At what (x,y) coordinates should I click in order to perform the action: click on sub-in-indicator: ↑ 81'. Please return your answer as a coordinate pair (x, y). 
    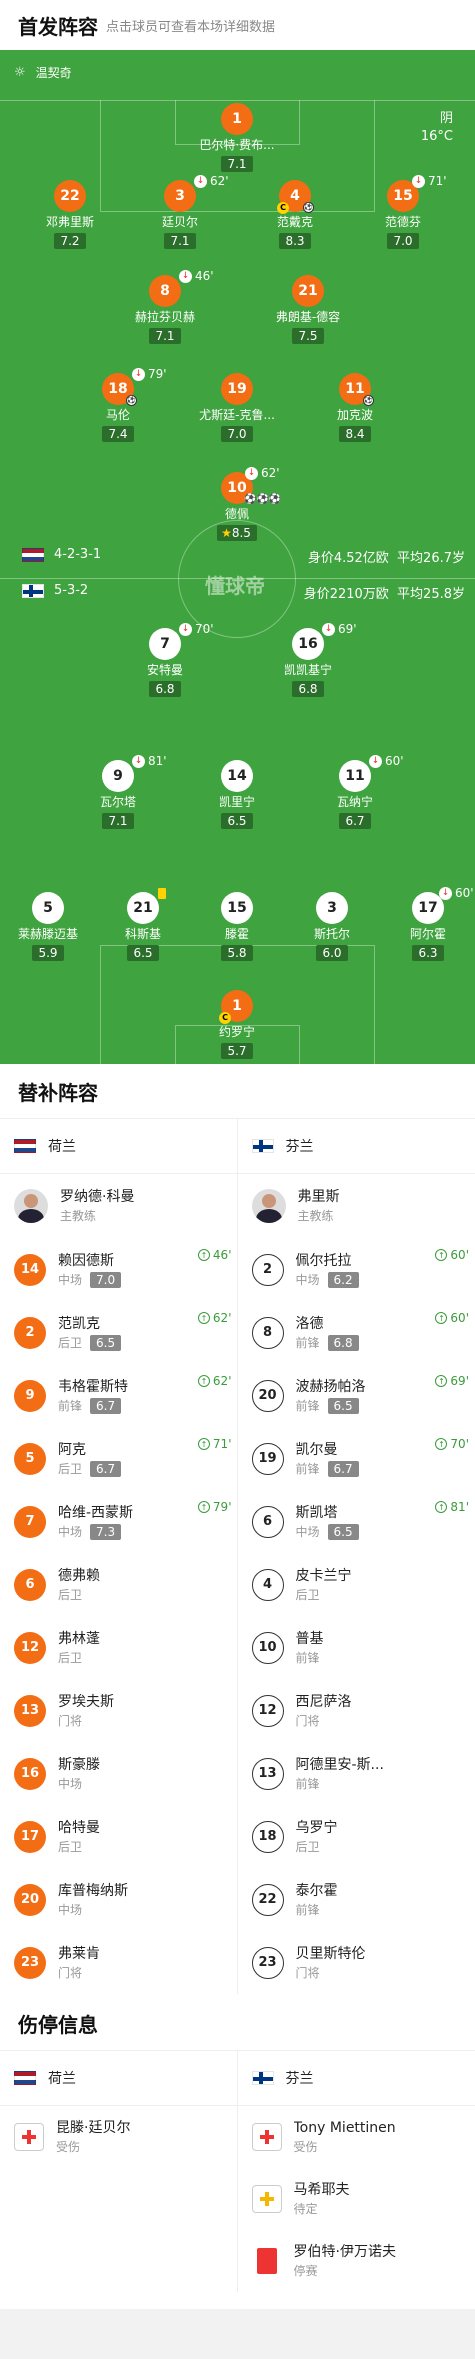
    Looking at the image, I should click on (452, 1507).